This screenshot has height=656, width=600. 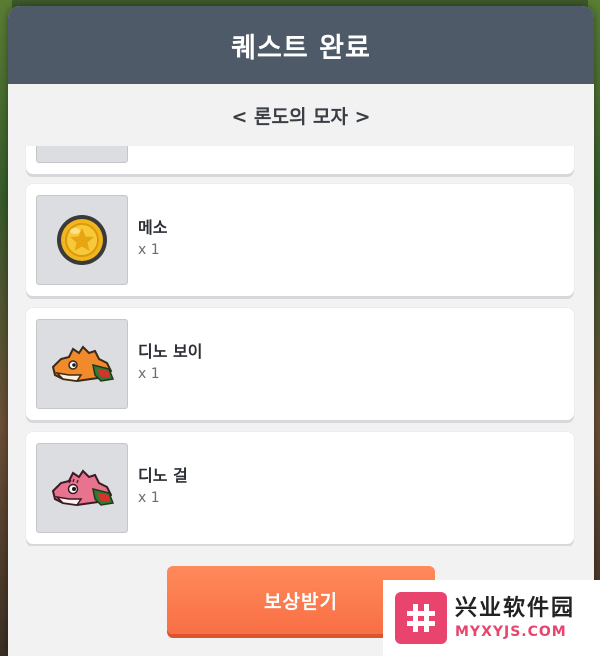 What do you see at coordinates (163, 475) in the screenshot?
I see `reward-name: 디노 걸` at bounding box center [163, 475].